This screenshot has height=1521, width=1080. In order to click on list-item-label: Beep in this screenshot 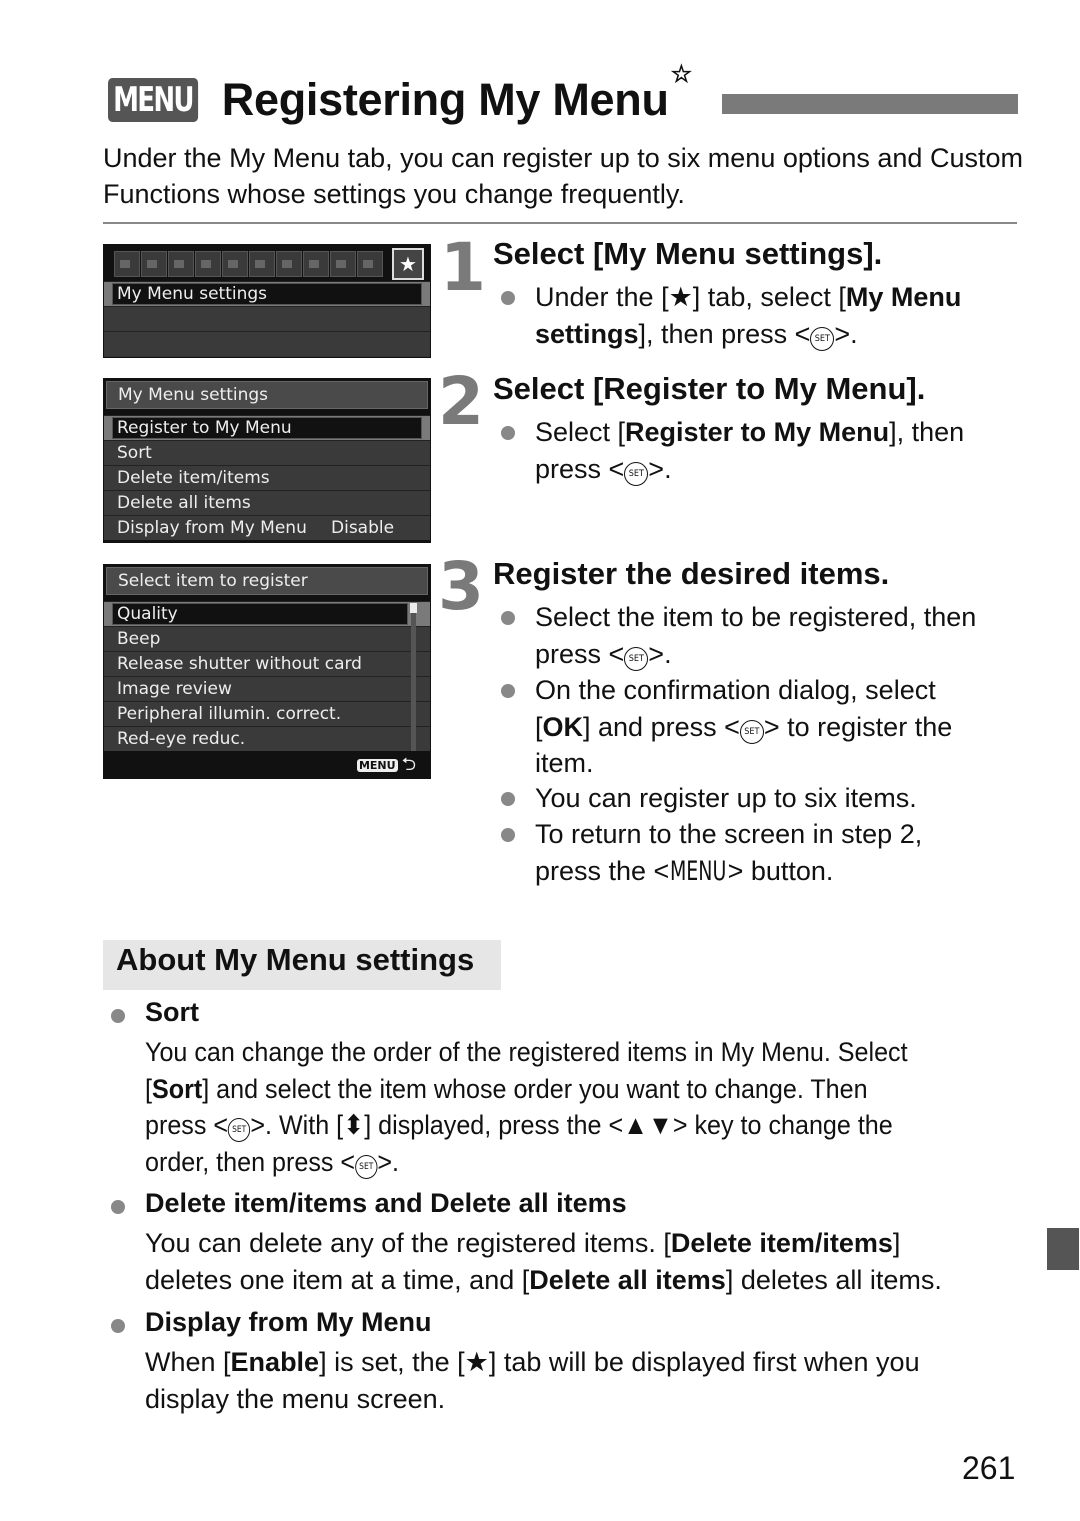, I will do `click(139, 639)`.